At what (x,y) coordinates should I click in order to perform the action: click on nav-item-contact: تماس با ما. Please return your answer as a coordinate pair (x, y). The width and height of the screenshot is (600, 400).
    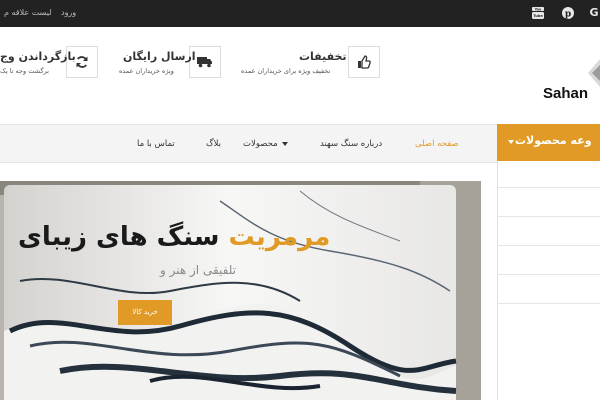
    Looking at the image, I should click on (156, 144).